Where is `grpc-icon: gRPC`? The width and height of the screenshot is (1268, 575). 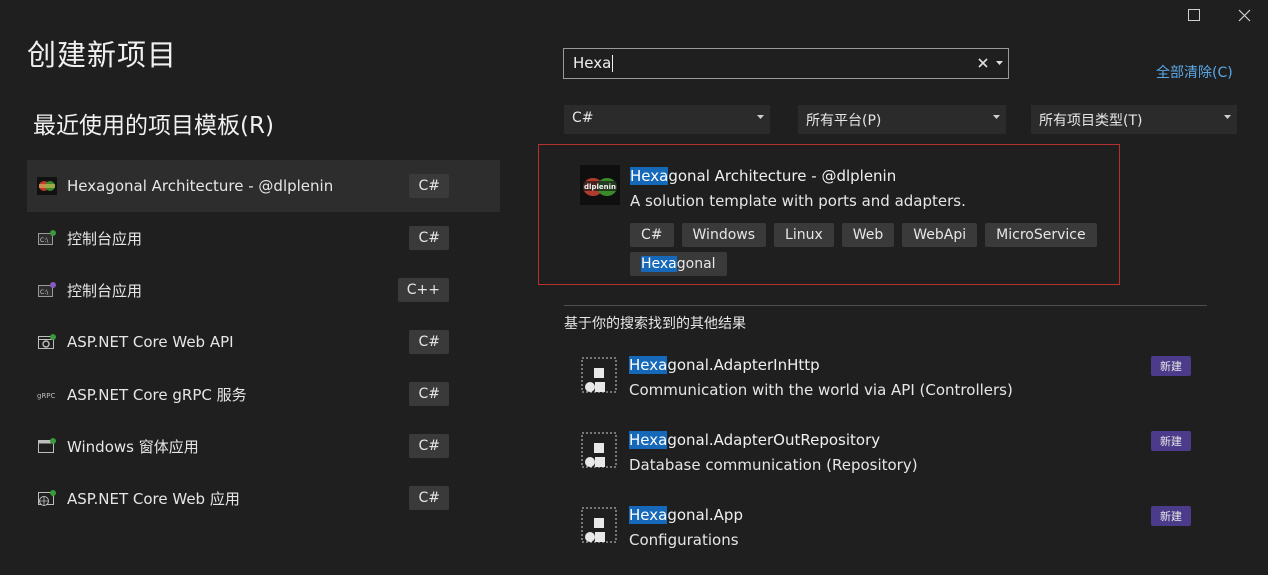 grpc-icon: gRPC is located at coordinates (47, 394).